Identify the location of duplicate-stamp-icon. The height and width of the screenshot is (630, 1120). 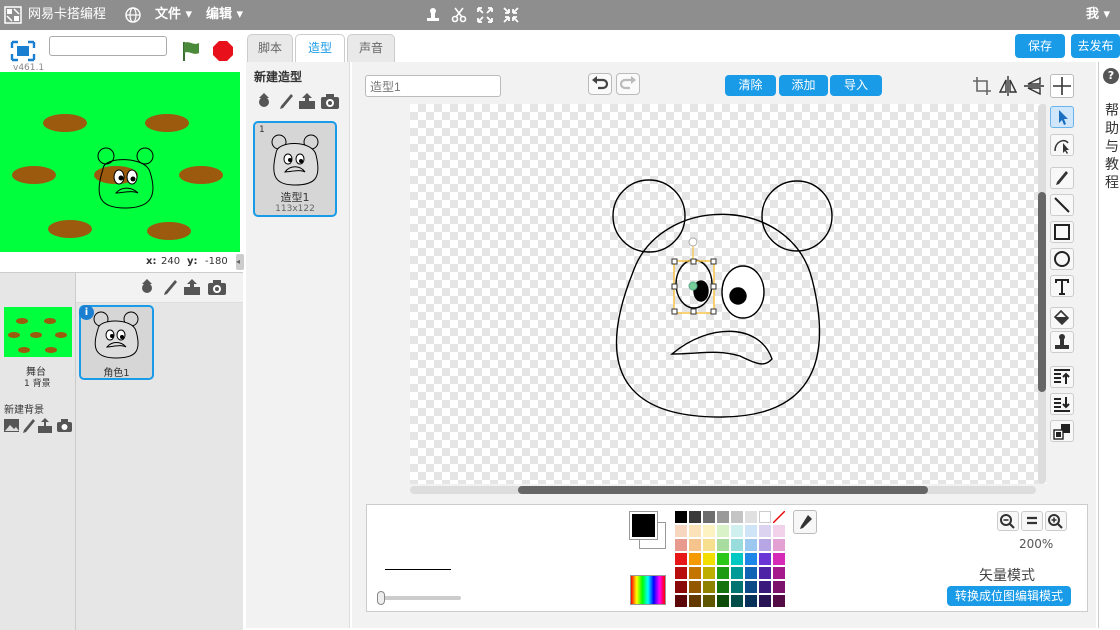
(433, 15).